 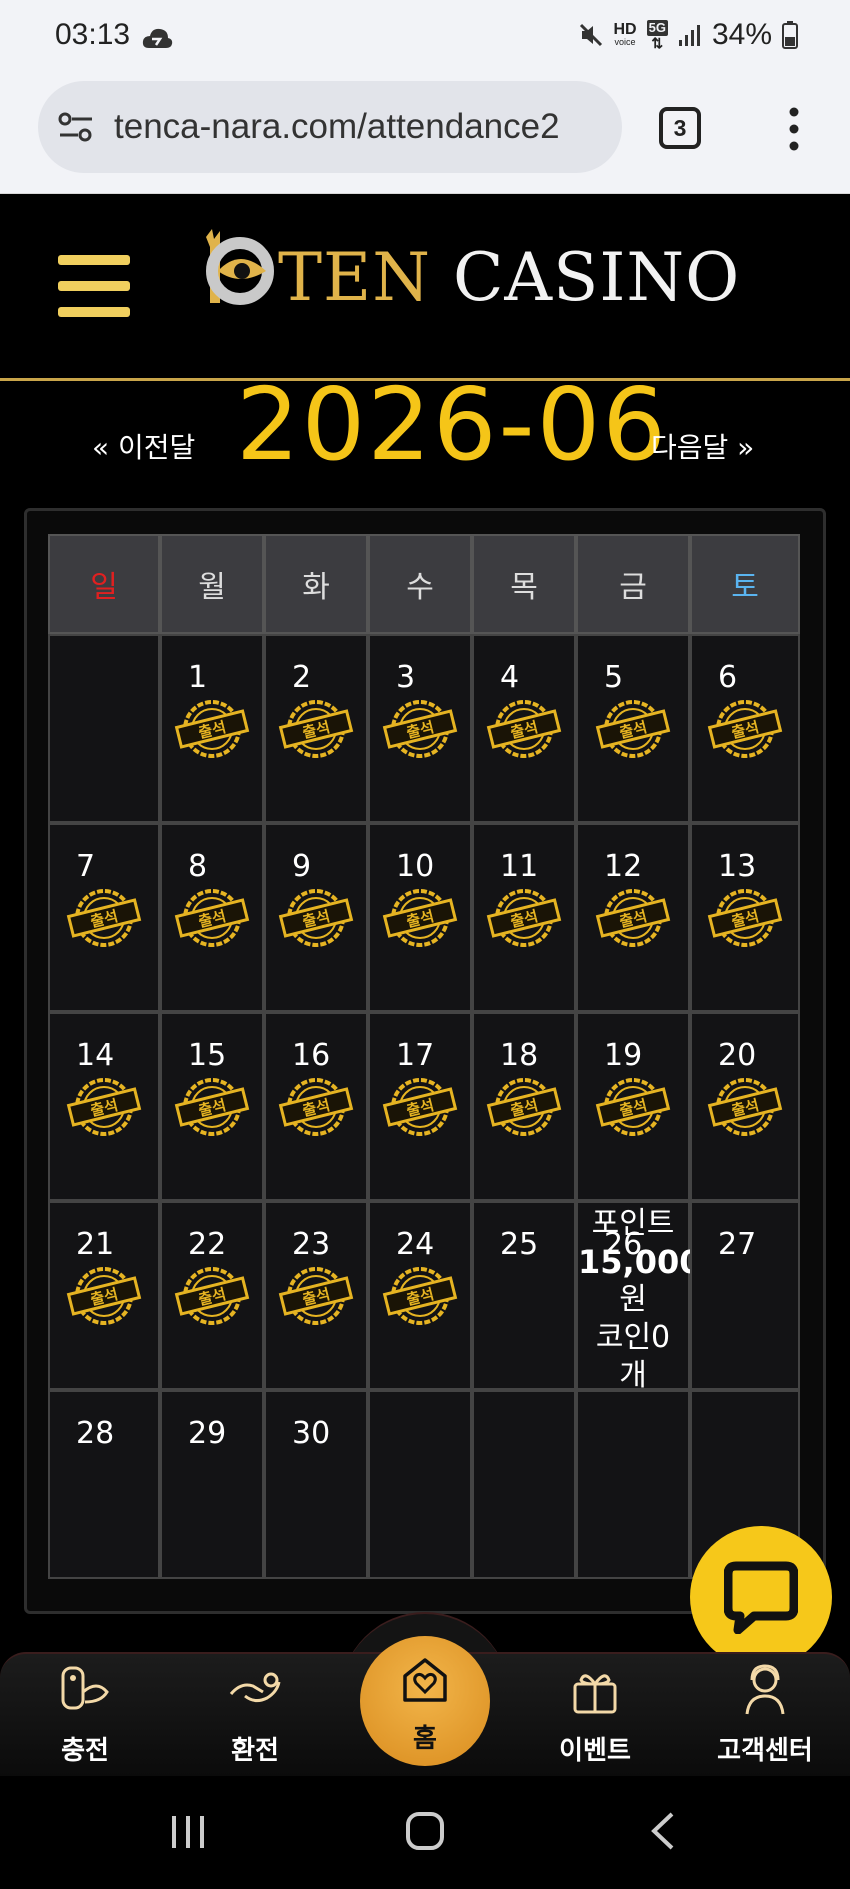 What do you see at coordinates (212, 1106) in the screenshot?
I see `calendar-day-cell: 15 출석` at bounding box center [212, 1106].